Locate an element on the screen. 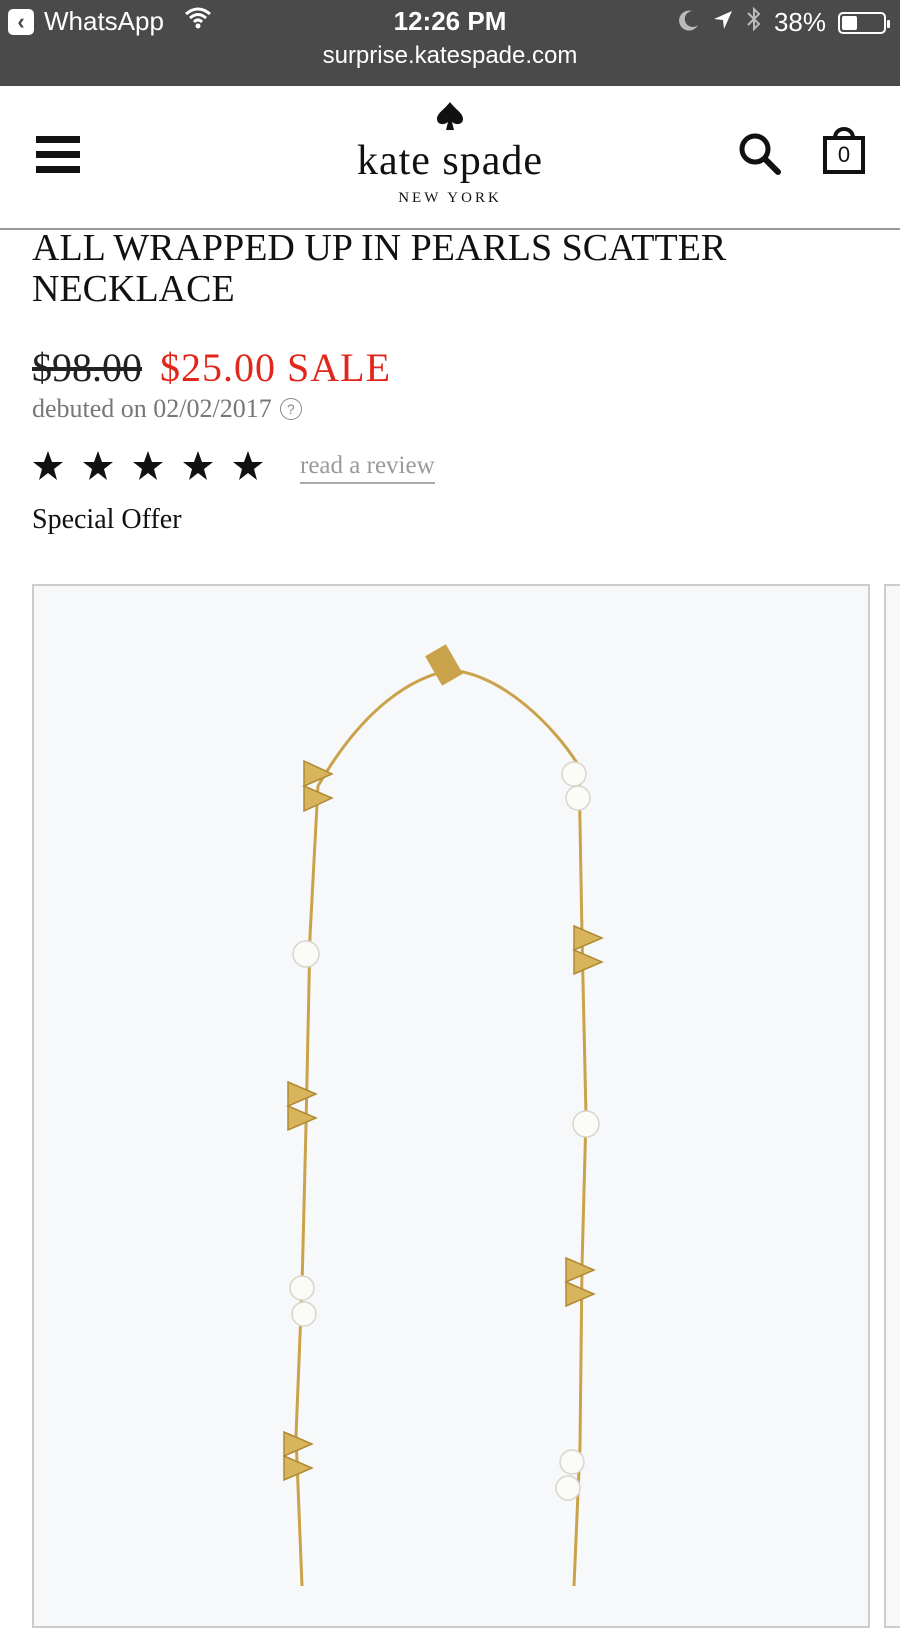 This screenshot has width=900, height=1628. status-icons: 38% is located at coordinates (784, 22).